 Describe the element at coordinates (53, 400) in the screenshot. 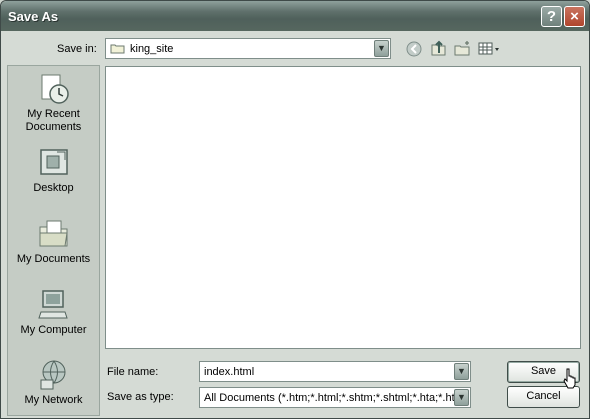

I see `place-label: My Network` at that location.